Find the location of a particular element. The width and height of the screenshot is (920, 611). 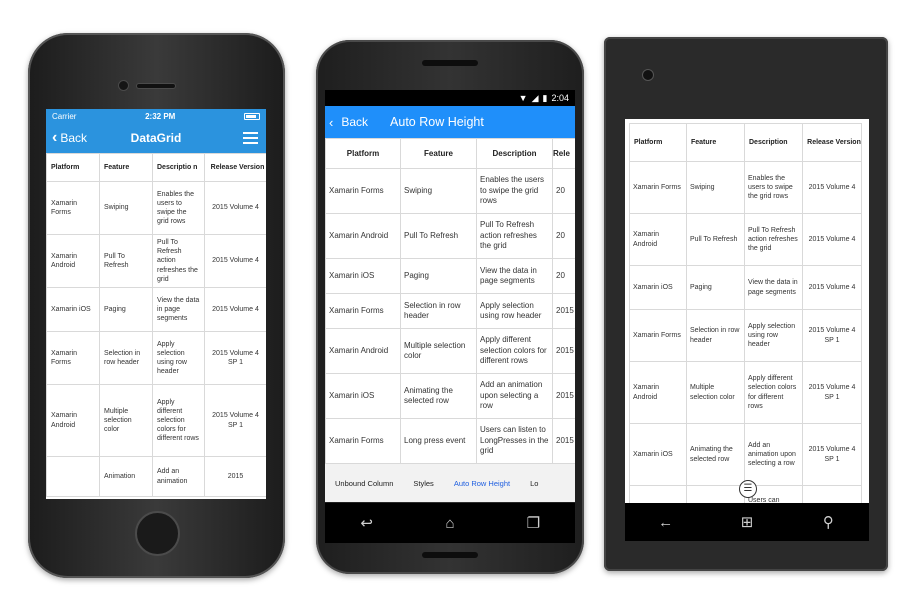

table-row: Animation Add an animation 2015 is located at coordinates (156, 476).